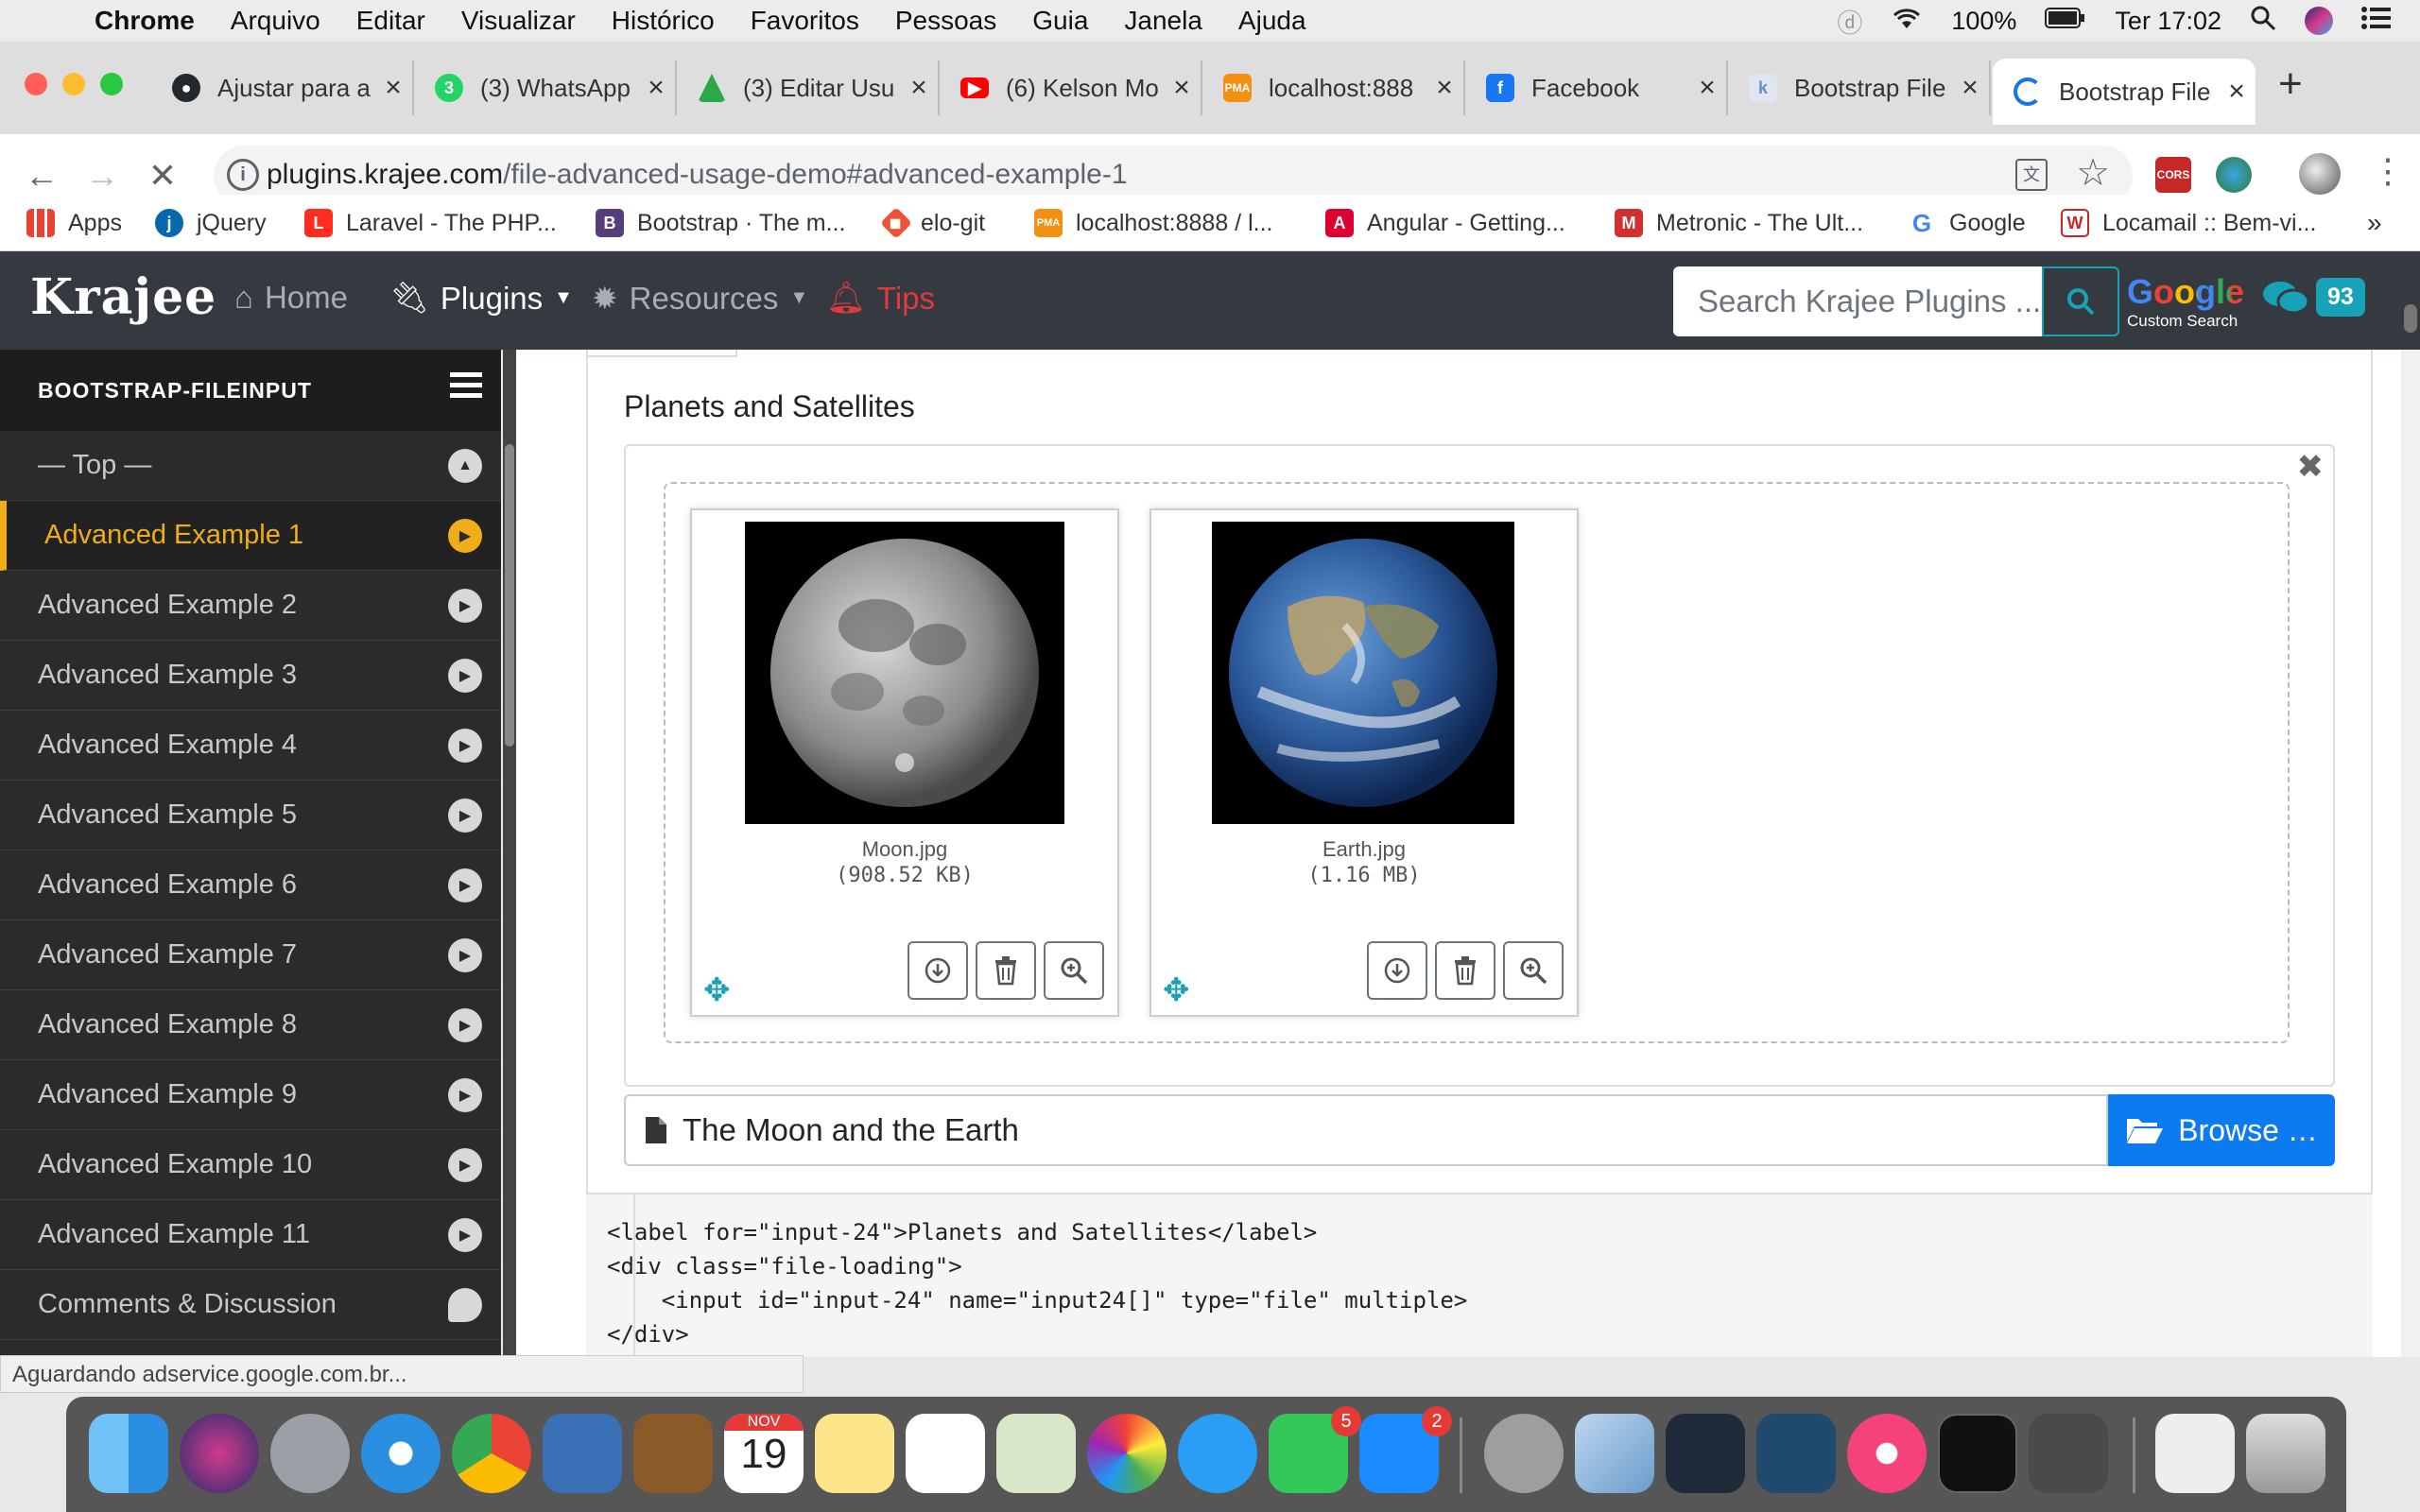 Image resolution: width=2420 pixels, height=1512 pixels. What do you see at coordinates (1596, 87) in the screenshot?
I see `tab-facebook: f Facebook ×` at bounding box center [1596, 87].